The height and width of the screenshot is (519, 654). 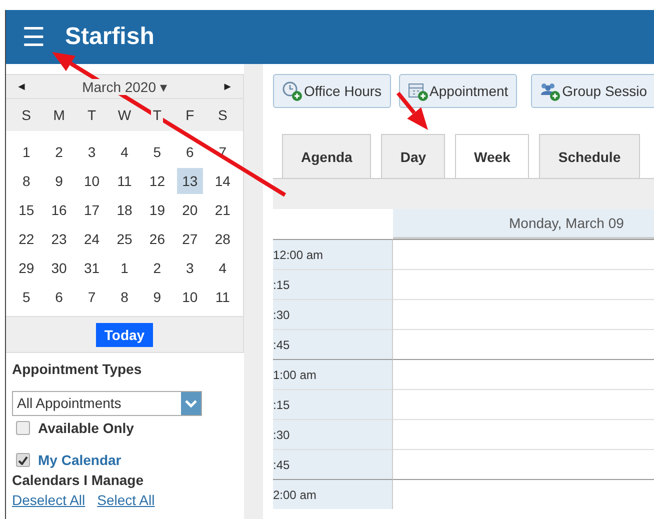 What do you see at coordinates (190, 181) in the screenshot?
I see `calendar-day: 13` at bounding box center [190, 181].